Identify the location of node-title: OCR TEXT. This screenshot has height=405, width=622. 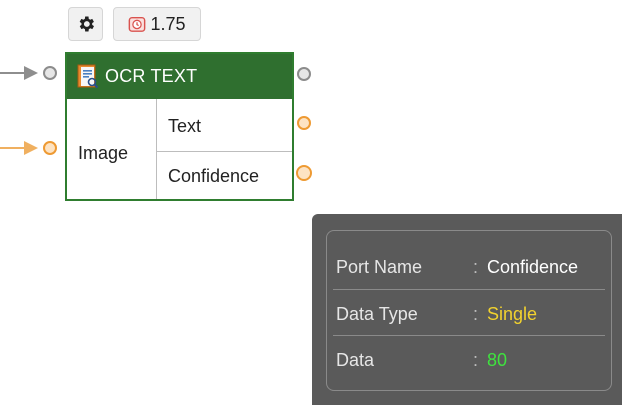
(151, 76).